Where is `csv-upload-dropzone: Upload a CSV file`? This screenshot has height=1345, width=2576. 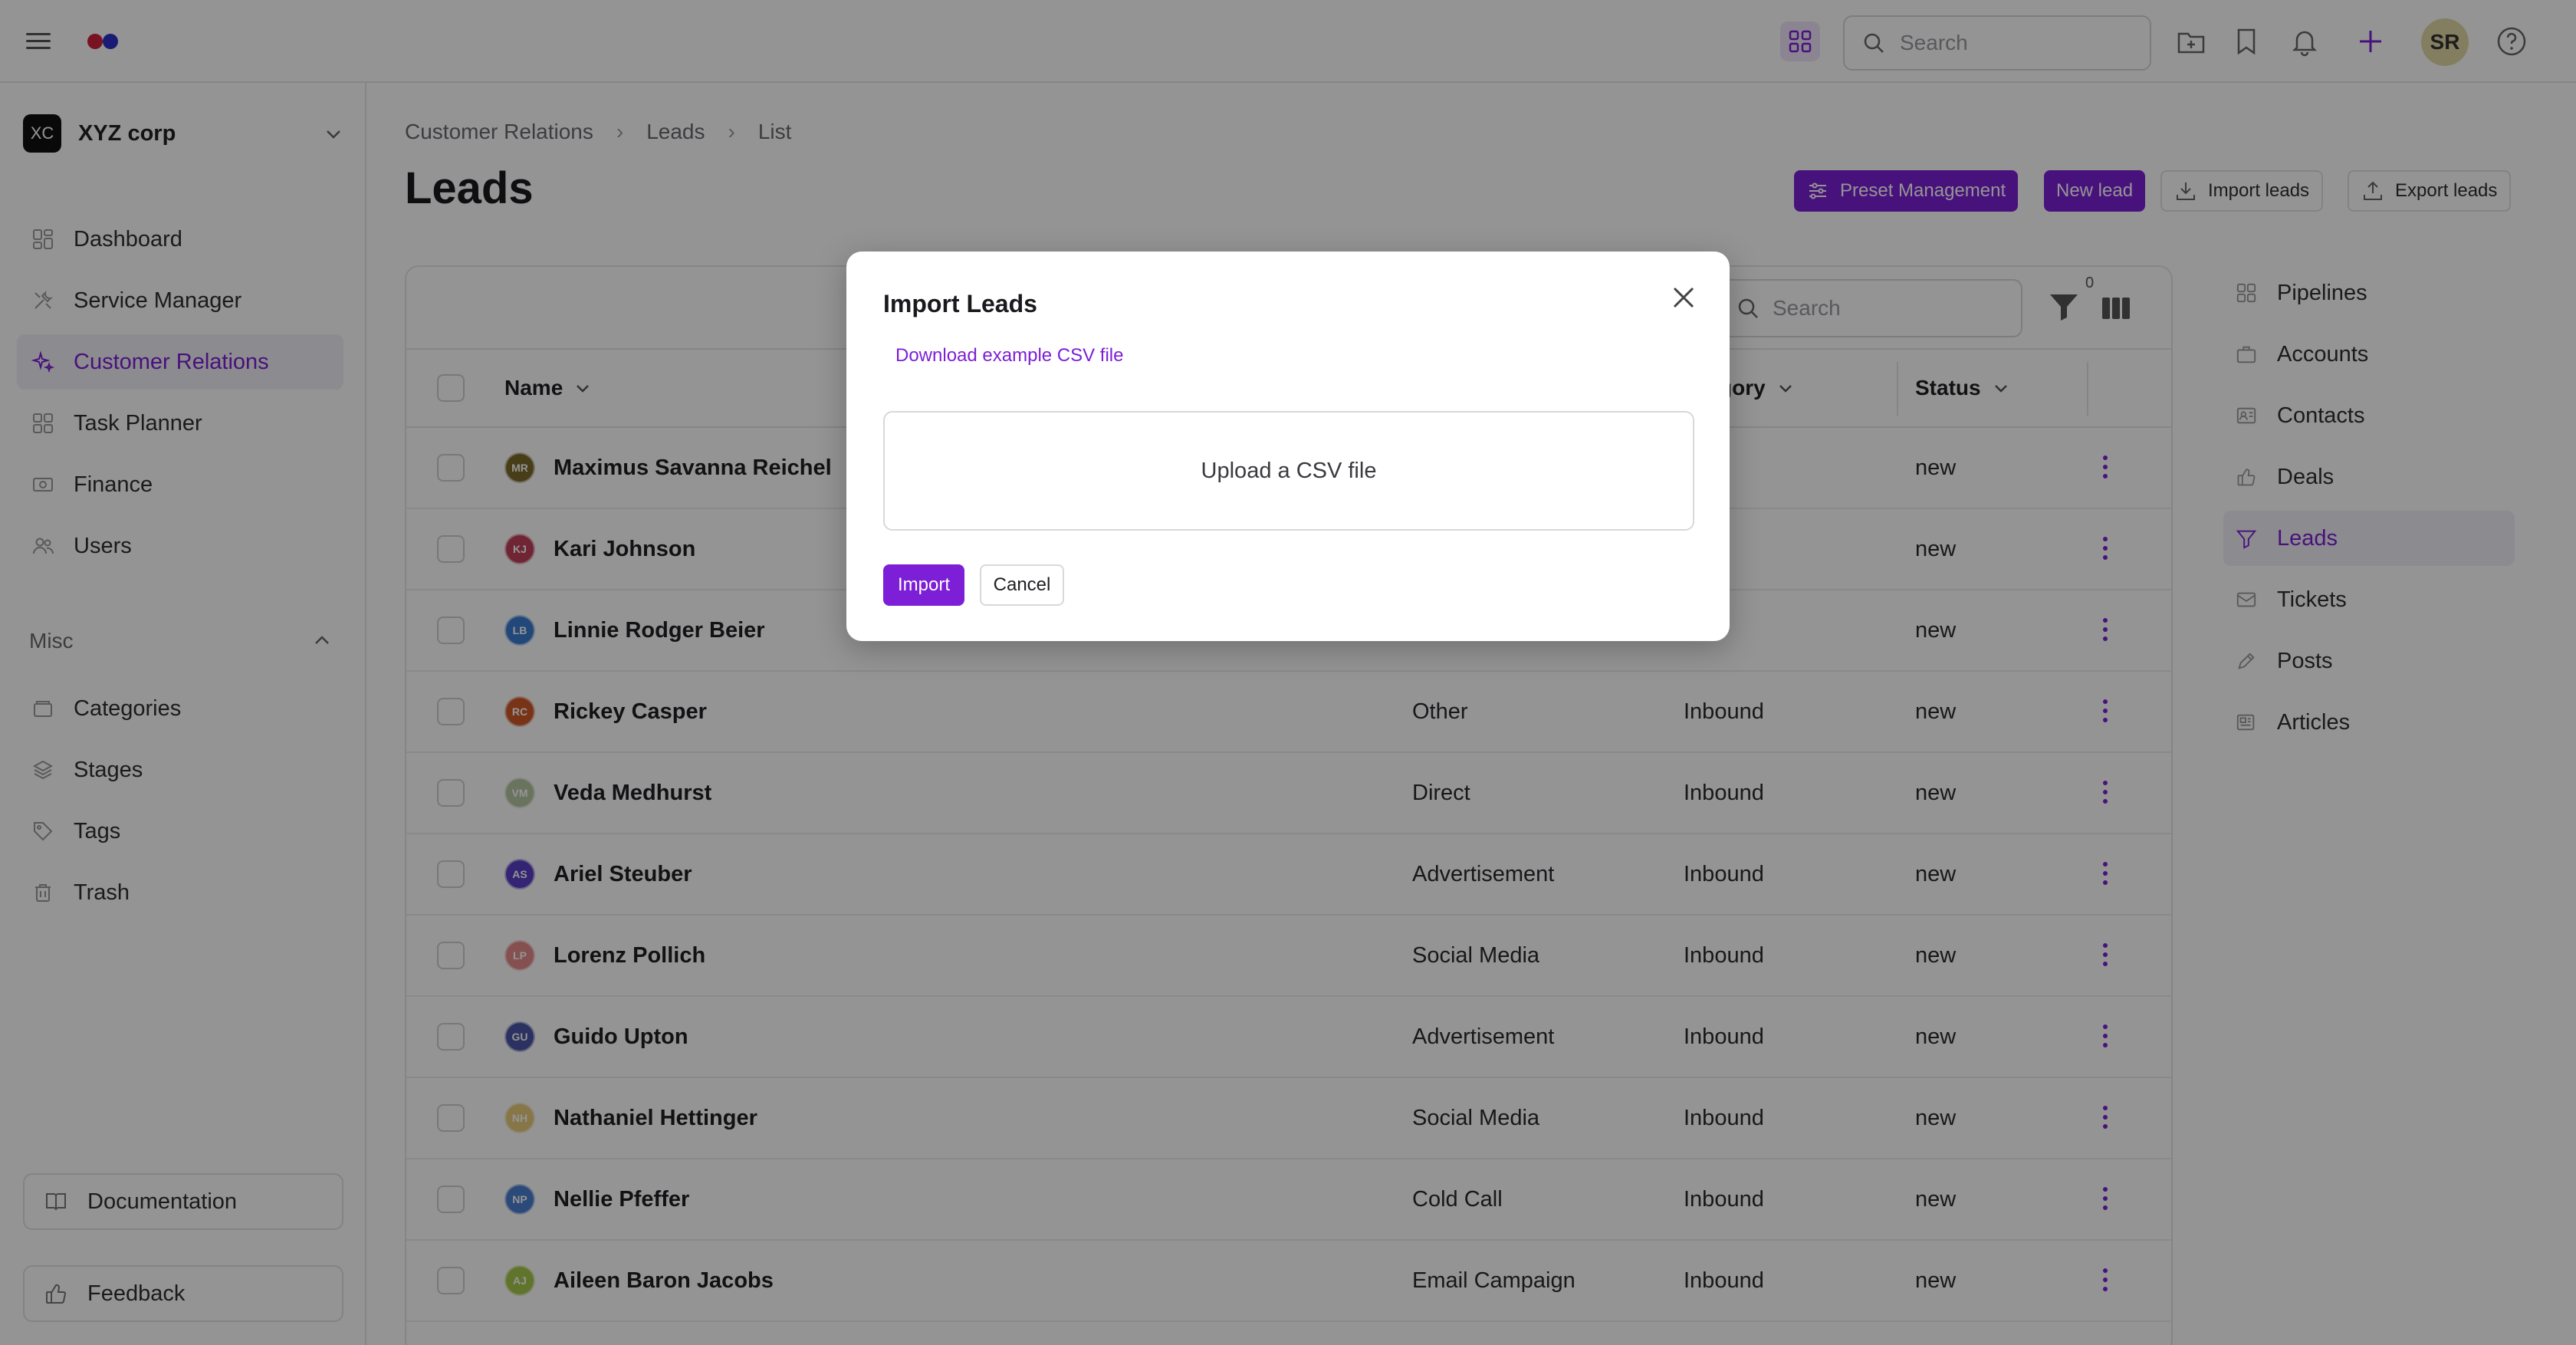 csv-upload-dropzone: Upload a CSV file is located at coordinates (1288, 471).